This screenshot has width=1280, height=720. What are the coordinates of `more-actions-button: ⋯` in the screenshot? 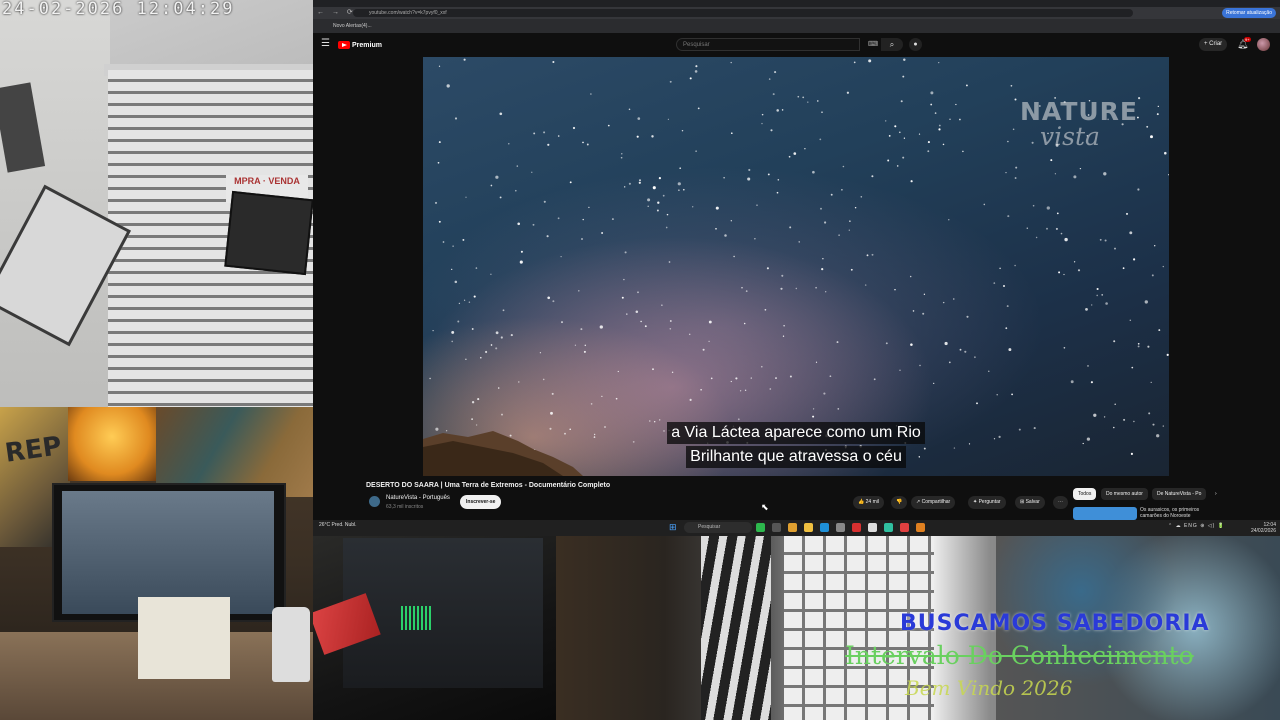 It's located at (1060, 502).